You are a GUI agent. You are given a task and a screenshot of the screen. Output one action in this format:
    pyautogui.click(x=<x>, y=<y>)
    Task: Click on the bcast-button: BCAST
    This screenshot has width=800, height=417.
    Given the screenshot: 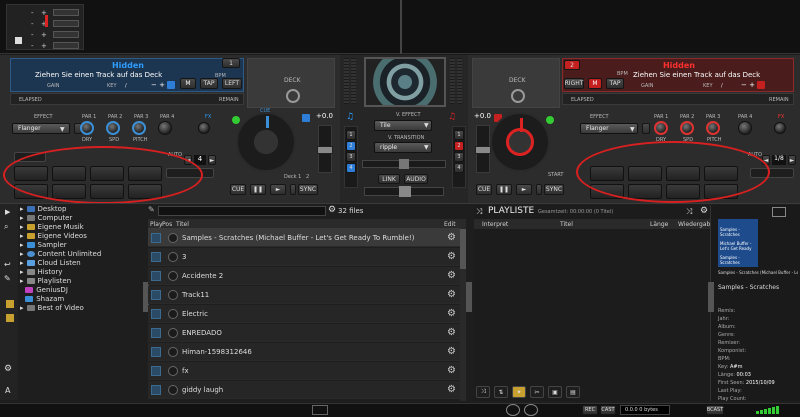 What is the action you would take?
    pyautogui.click(x=715, y=410)
    